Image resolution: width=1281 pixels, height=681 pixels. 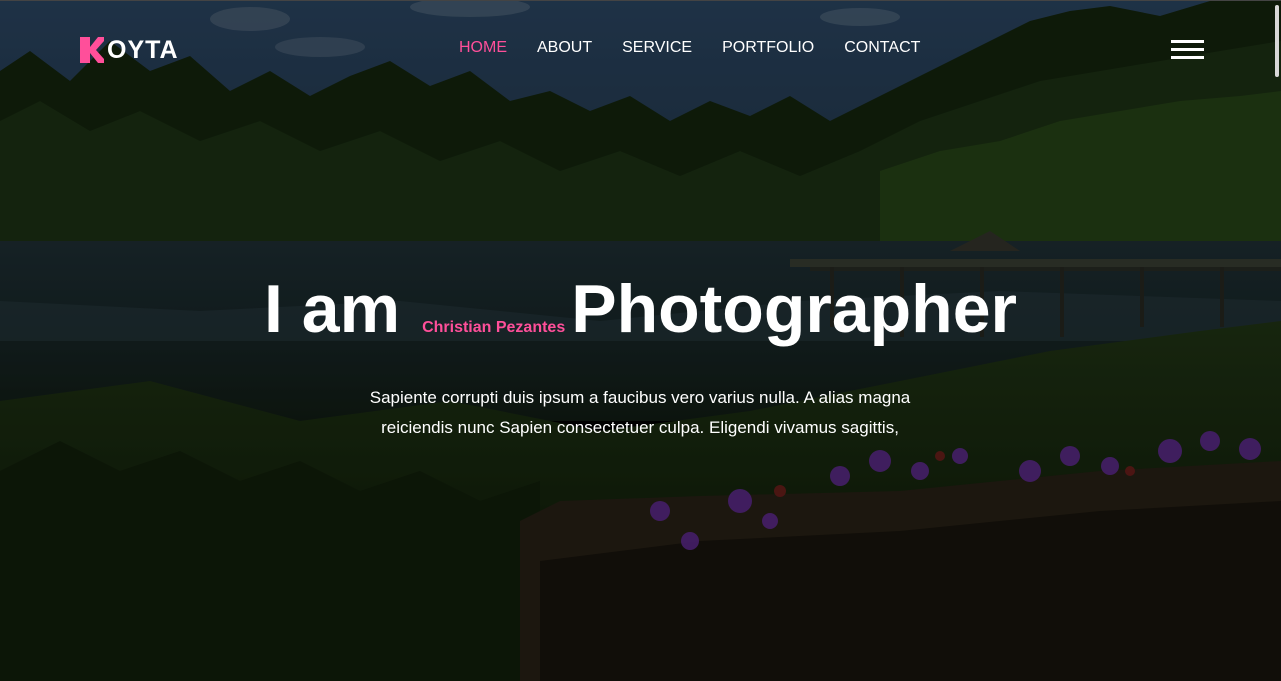 What do you see at coordinates (882, 48) in the screenshot?
I see `nav-item-contact: CONTACT` at bounding box center [882, 48].